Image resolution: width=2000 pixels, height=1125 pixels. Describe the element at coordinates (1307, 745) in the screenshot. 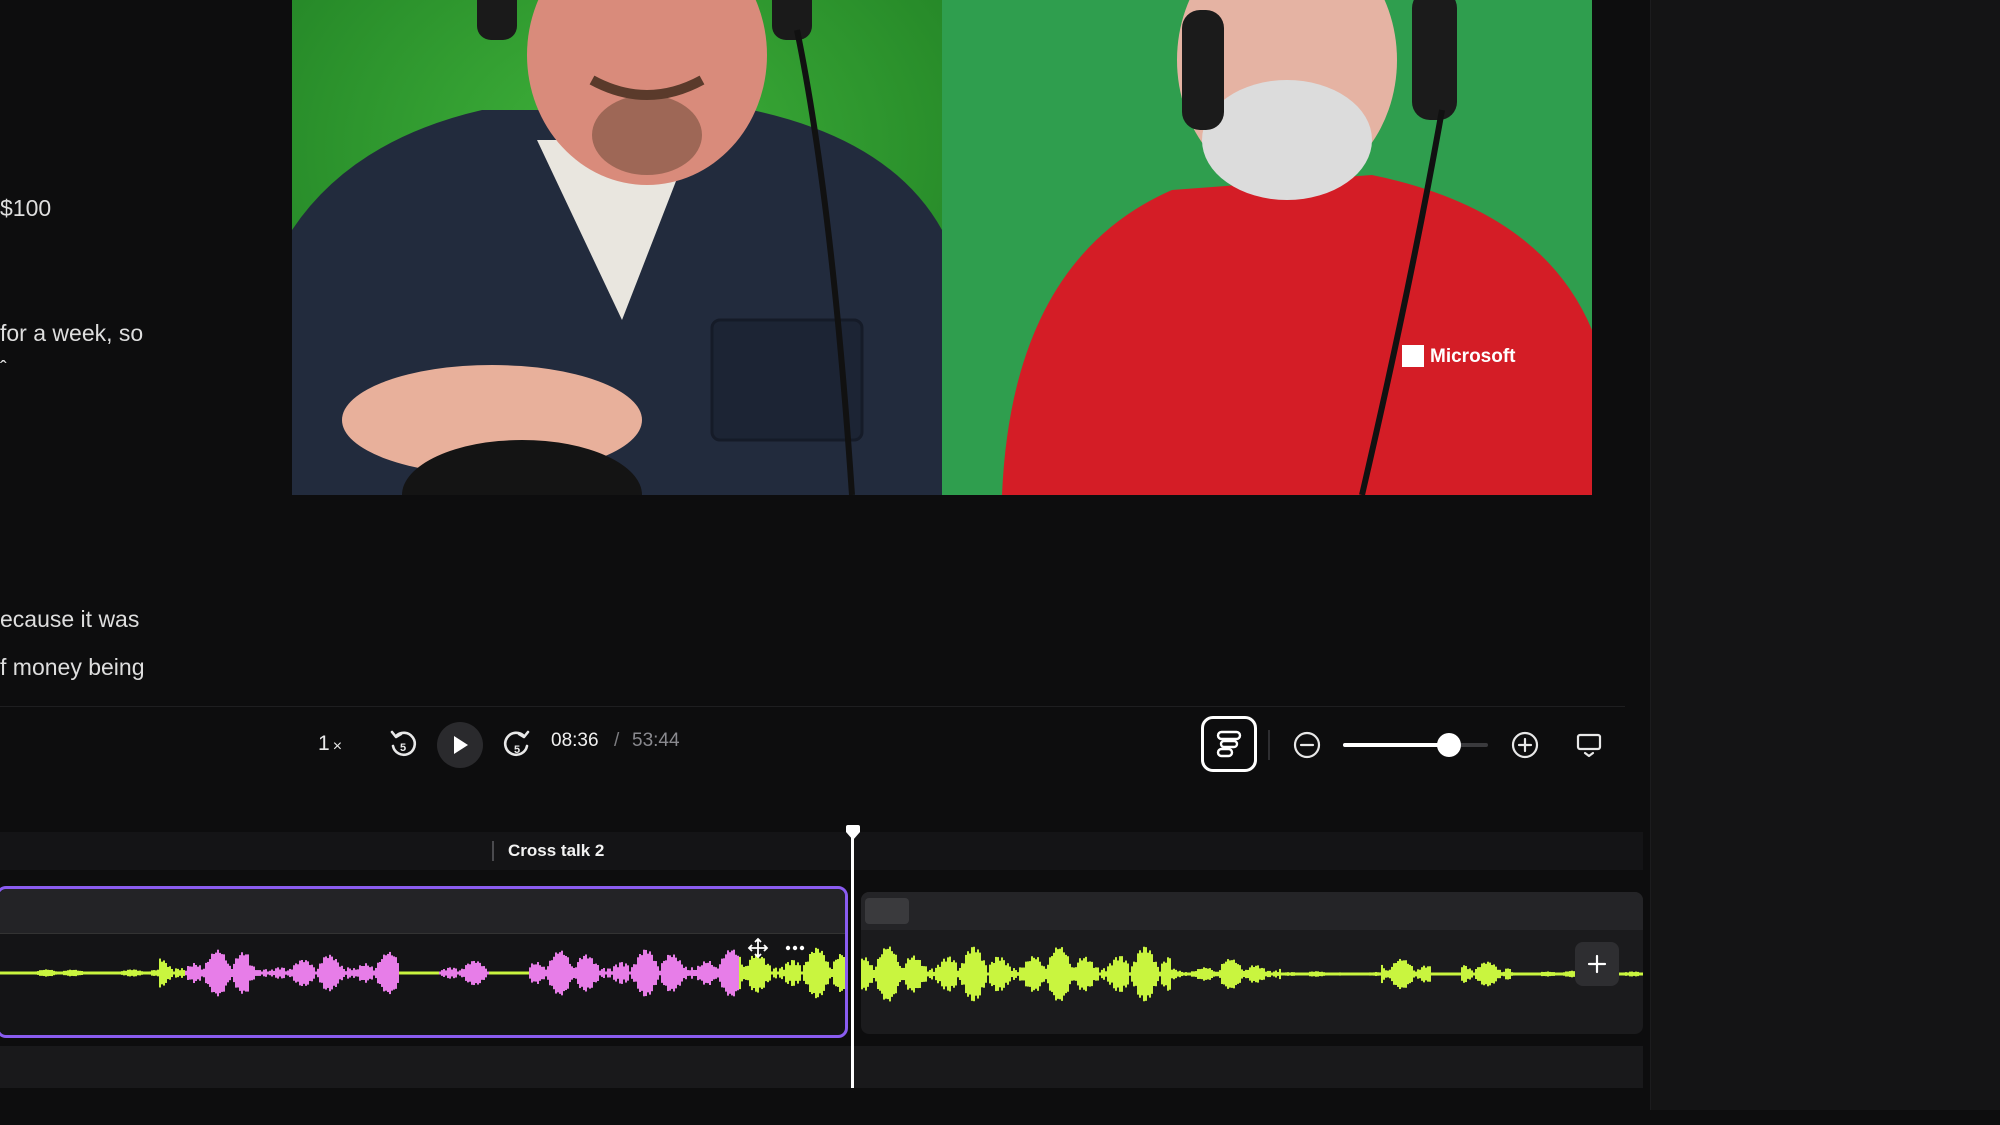

I see `zoom-out-button` at that location.